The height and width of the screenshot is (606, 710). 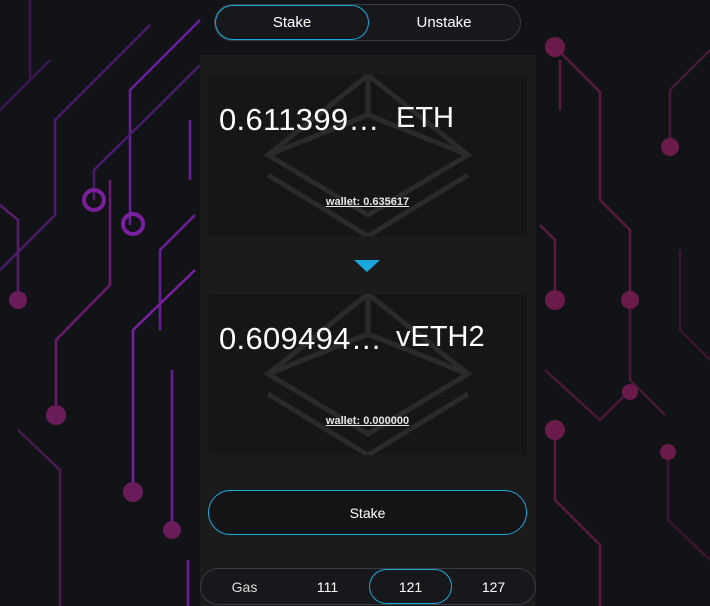 I want to click on gas-selector: Gas 111 121 127, so click(x=368, y=586).